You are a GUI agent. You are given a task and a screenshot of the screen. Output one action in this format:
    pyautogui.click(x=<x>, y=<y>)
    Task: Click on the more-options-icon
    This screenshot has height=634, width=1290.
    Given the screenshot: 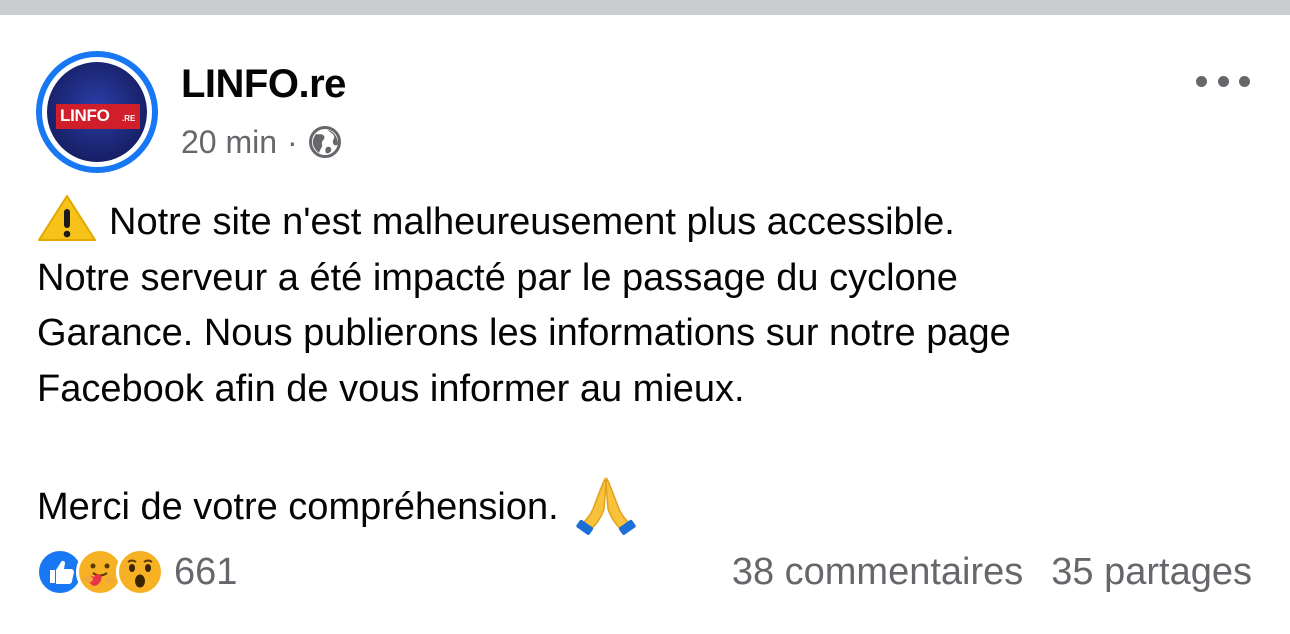 What is the action you would take?
    pyautogui.click(x=1223, y=81)
    